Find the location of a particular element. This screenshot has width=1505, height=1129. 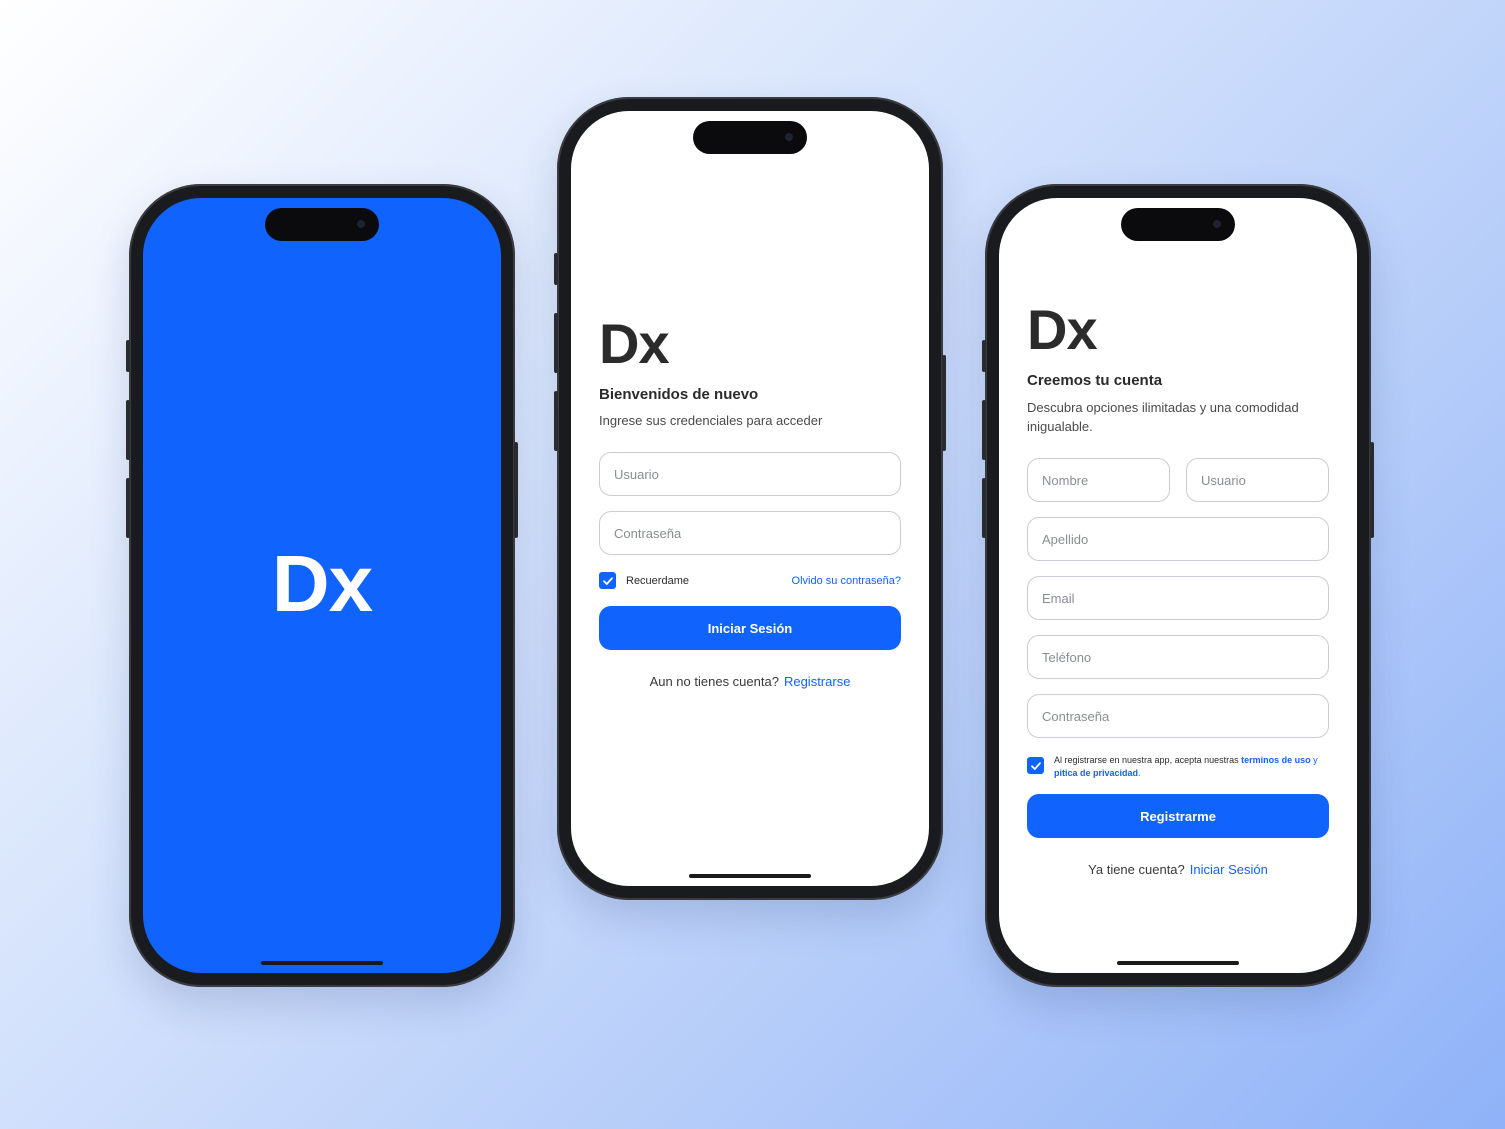

login-link: Iniciar Sesión is located at coordinates (1229, 869).